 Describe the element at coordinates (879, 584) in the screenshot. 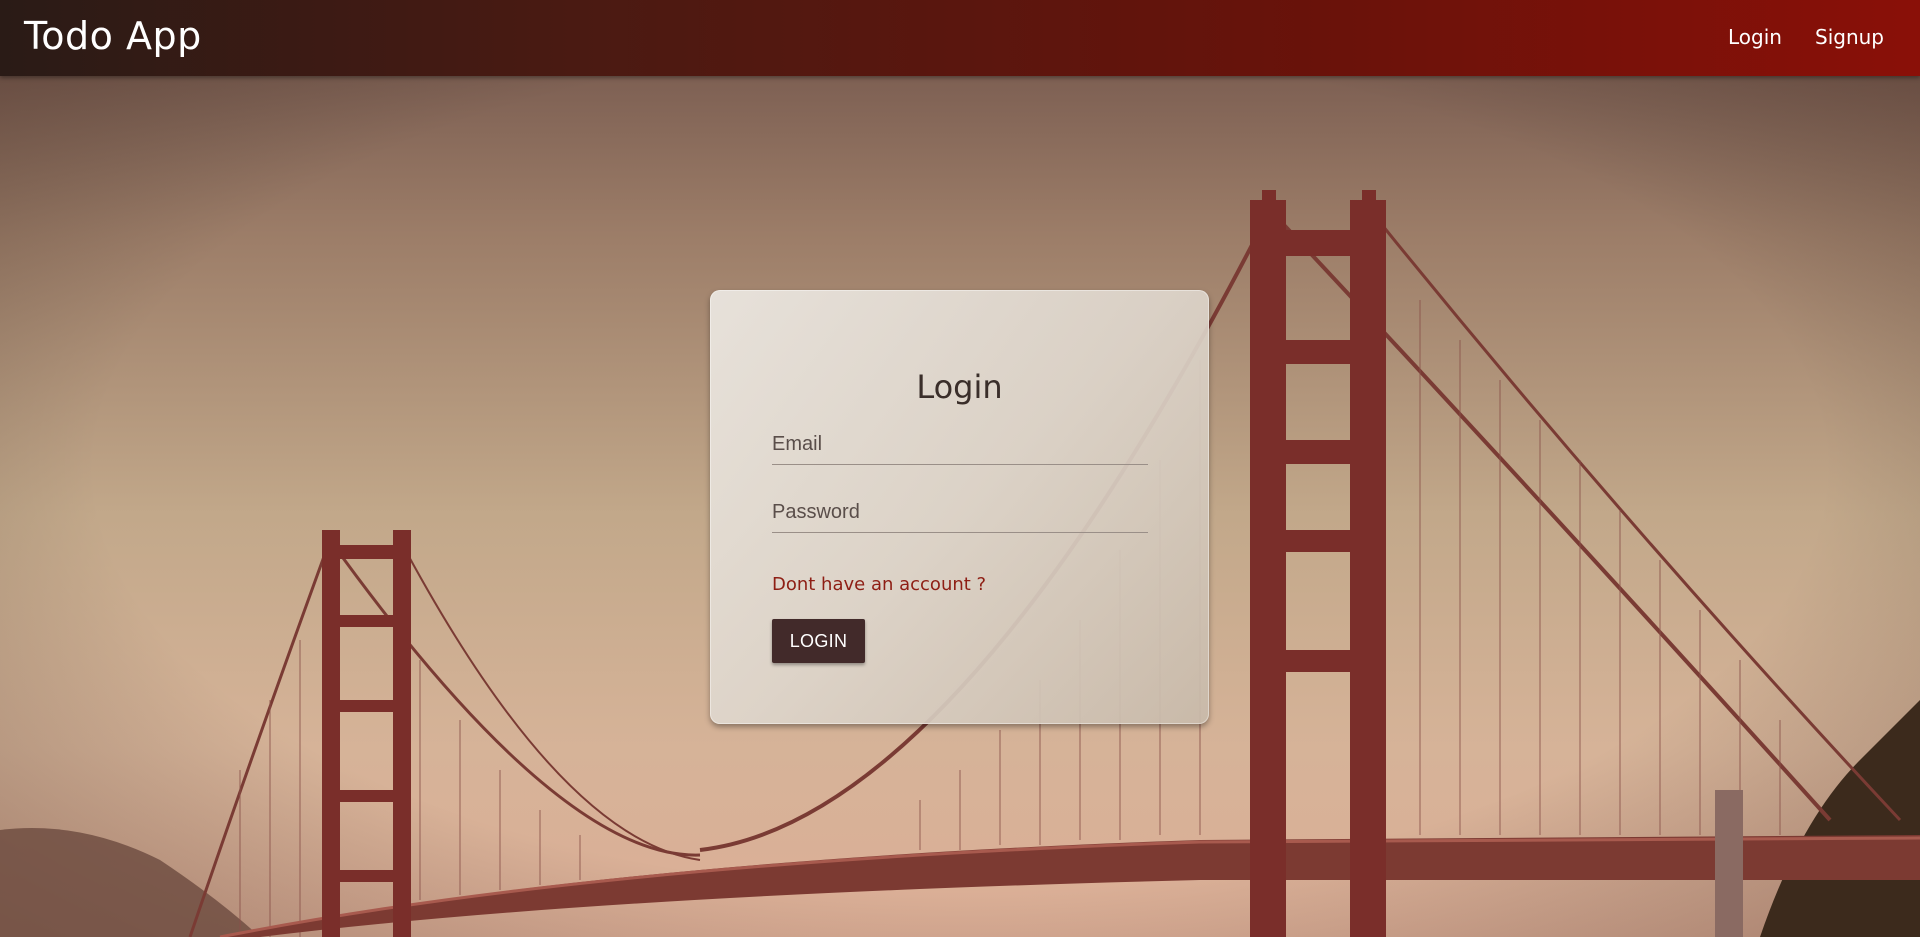

I see `signup-prompt-link: Dont have an account ?` at that location.